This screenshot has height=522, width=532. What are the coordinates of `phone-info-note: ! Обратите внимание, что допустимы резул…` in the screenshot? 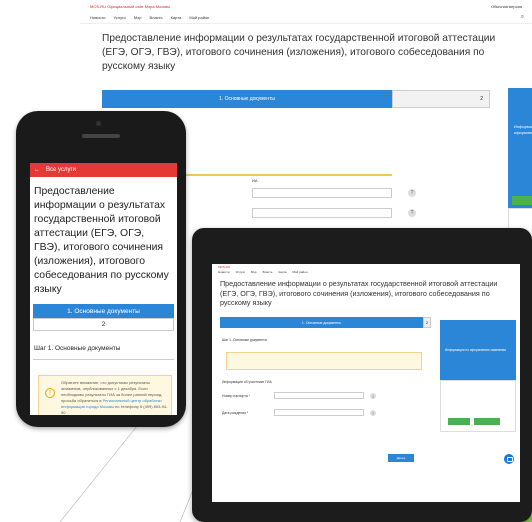 It's located at (105, 395).